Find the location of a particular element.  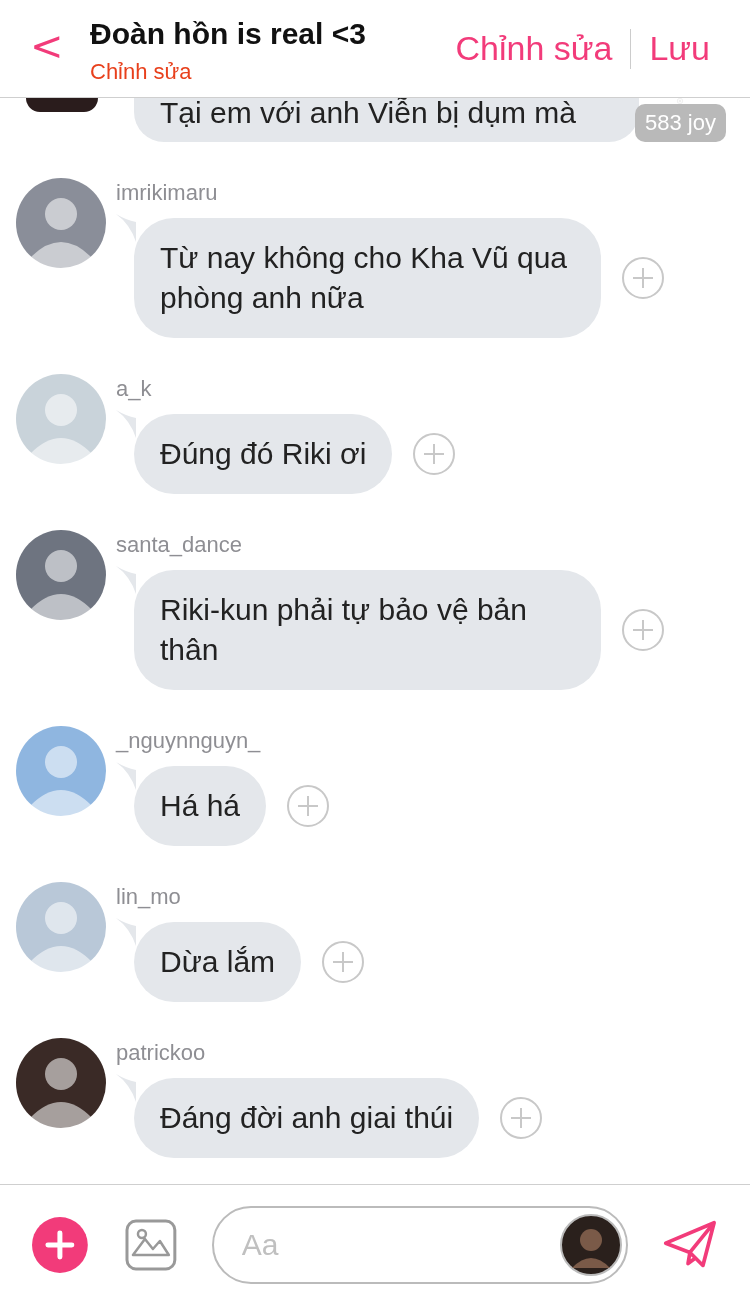

message-bubble: Đáng đời anh giai thúi is located at coordinates (307, 1118).